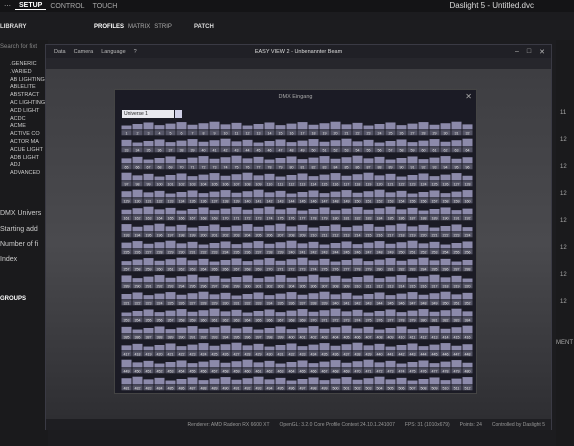 The height and width of the screenshot is (446, 574). Describe the element at coordinates (446, 337) in the screenshot. I see `channel-number: 414` at that location.